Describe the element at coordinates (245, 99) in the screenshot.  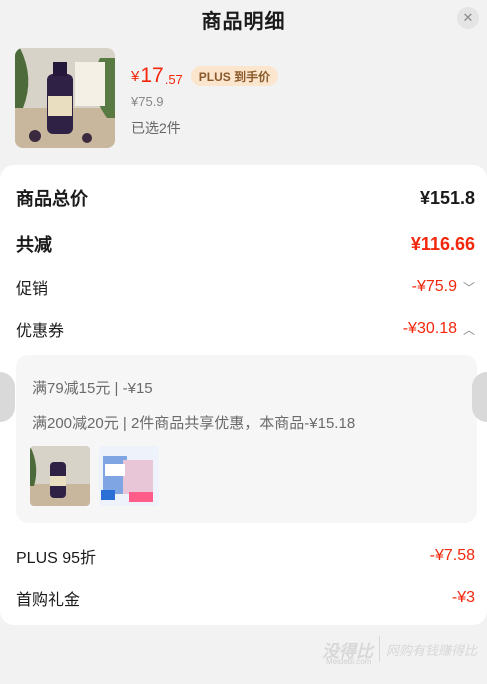
I see `product-summary: ¥ 17 .57 PLUS 到手价 ¥75.9 已选2件` at that location.